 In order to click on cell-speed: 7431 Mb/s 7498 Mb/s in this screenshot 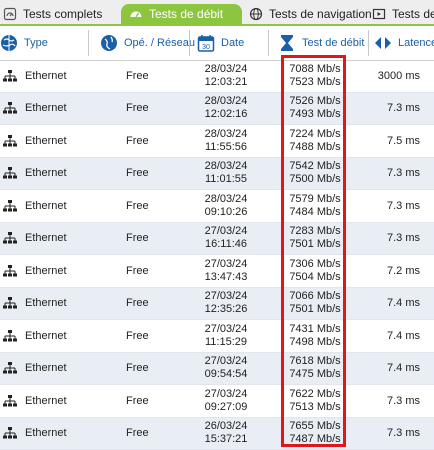, I will do `click(315, 336)`.